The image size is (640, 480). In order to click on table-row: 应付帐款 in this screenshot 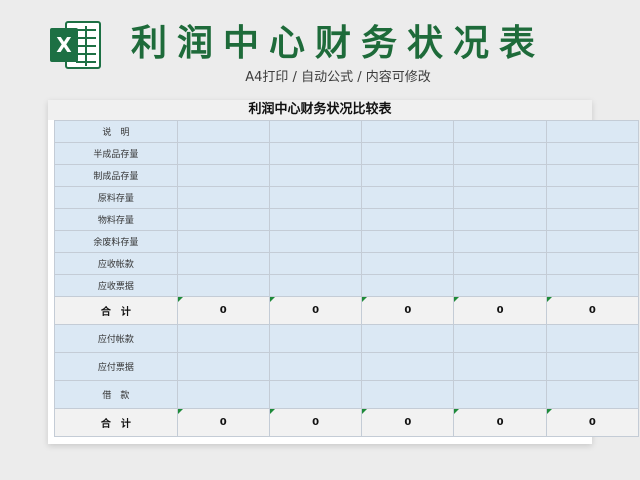, I will do `click(347, 338)`.